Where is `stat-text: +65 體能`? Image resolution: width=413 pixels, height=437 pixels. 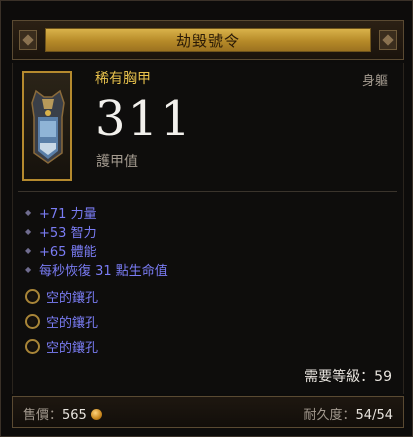
stat-text: +65 體能 is located at coordinates (68, 252).